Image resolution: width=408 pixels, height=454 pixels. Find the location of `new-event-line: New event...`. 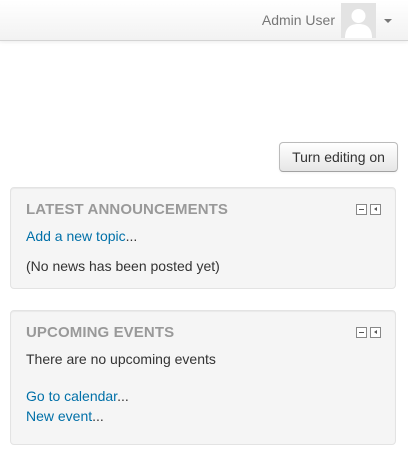

new-event-line: New event... is located at coordinates (65, 416).